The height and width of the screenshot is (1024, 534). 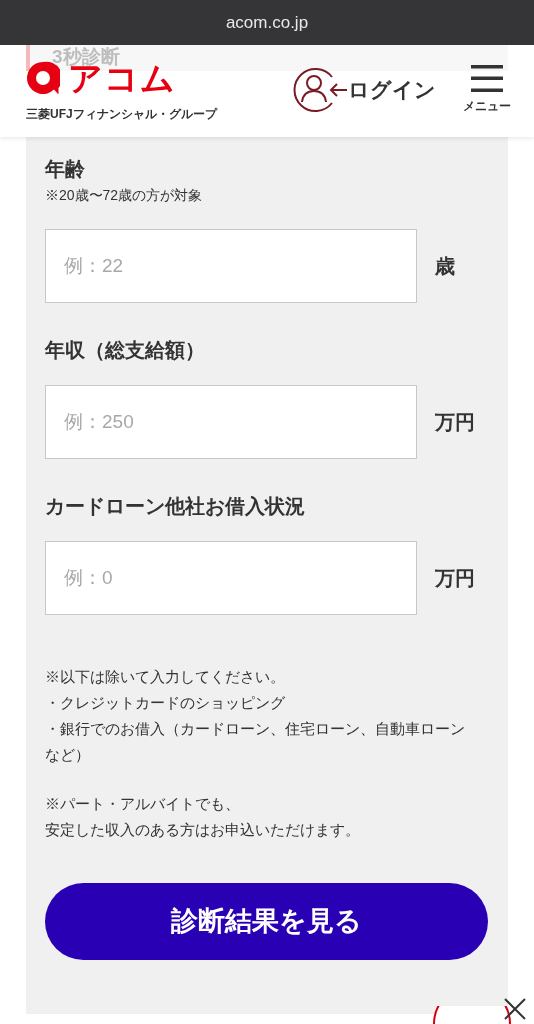 What do you see at coordinates (231, 422) in the screenshot?
I see `input-field: 例：250` at bounding box center [231, 422].